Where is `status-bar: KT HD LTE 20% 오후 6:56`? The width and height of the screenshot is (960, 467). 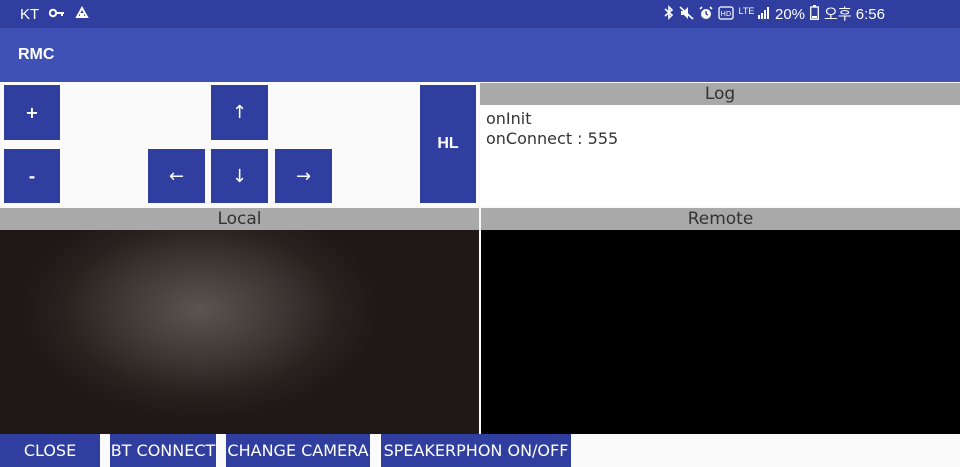 status-bar: KT HD LTE 20% 오후 6:56 is located at coordinates (480, 14).